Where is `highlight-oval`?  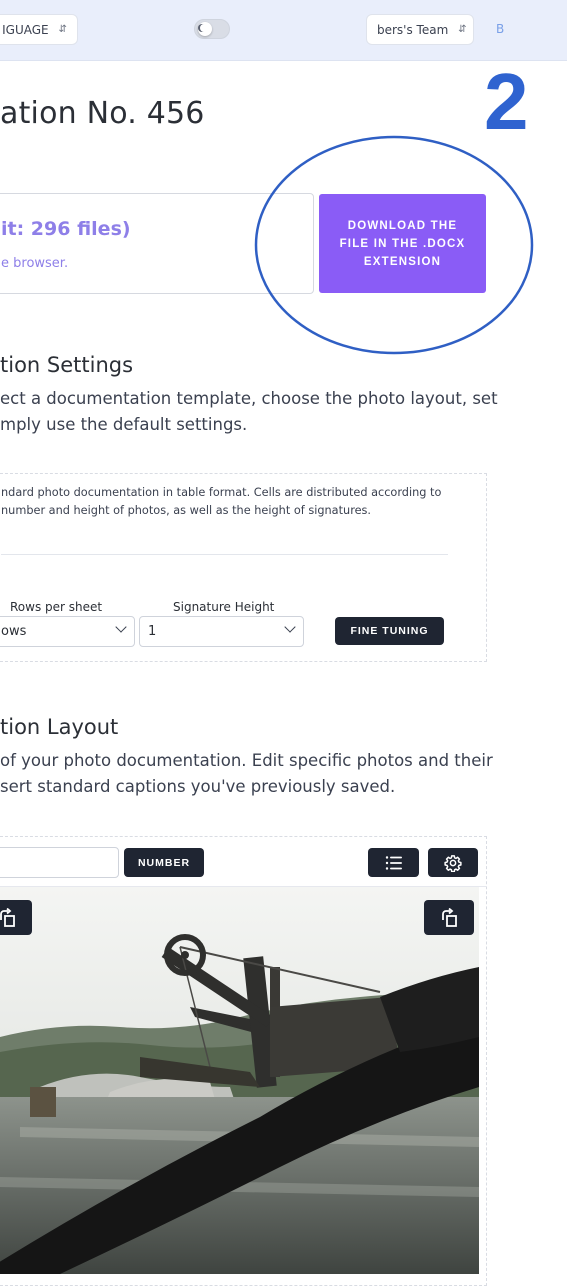 highlight-oval is located at coordinates (394, 245).